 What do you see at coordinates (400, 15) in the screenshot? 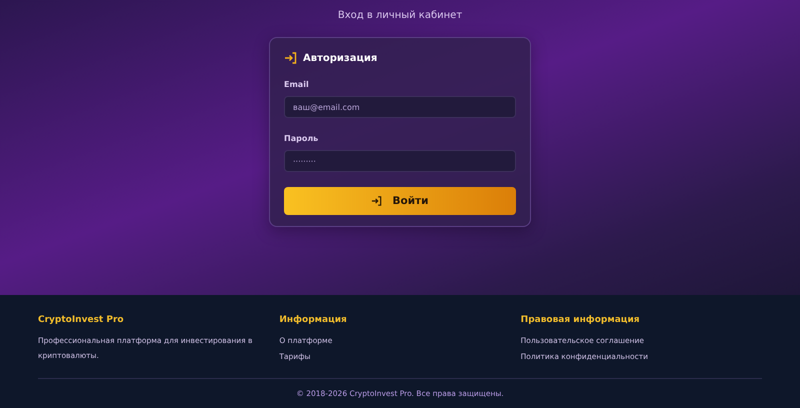
I see `page-title: Вход в личный кабинет` at bounding box center [400, 15].